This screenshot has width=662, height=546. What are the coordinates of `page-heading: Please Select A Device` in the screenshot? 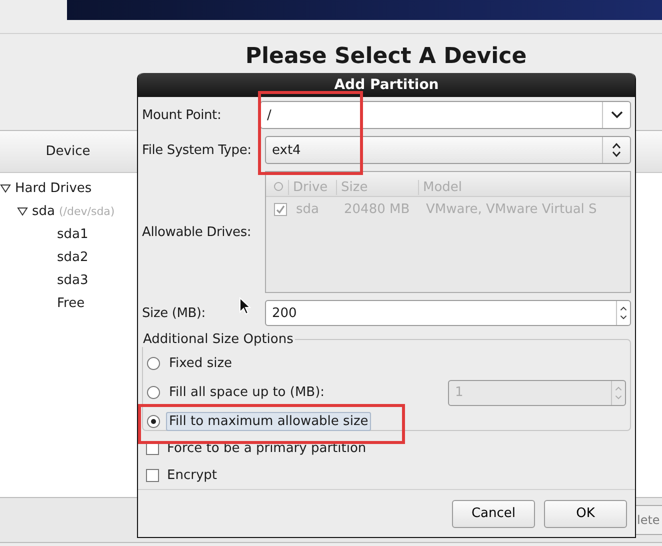 It's located at (386, 57).